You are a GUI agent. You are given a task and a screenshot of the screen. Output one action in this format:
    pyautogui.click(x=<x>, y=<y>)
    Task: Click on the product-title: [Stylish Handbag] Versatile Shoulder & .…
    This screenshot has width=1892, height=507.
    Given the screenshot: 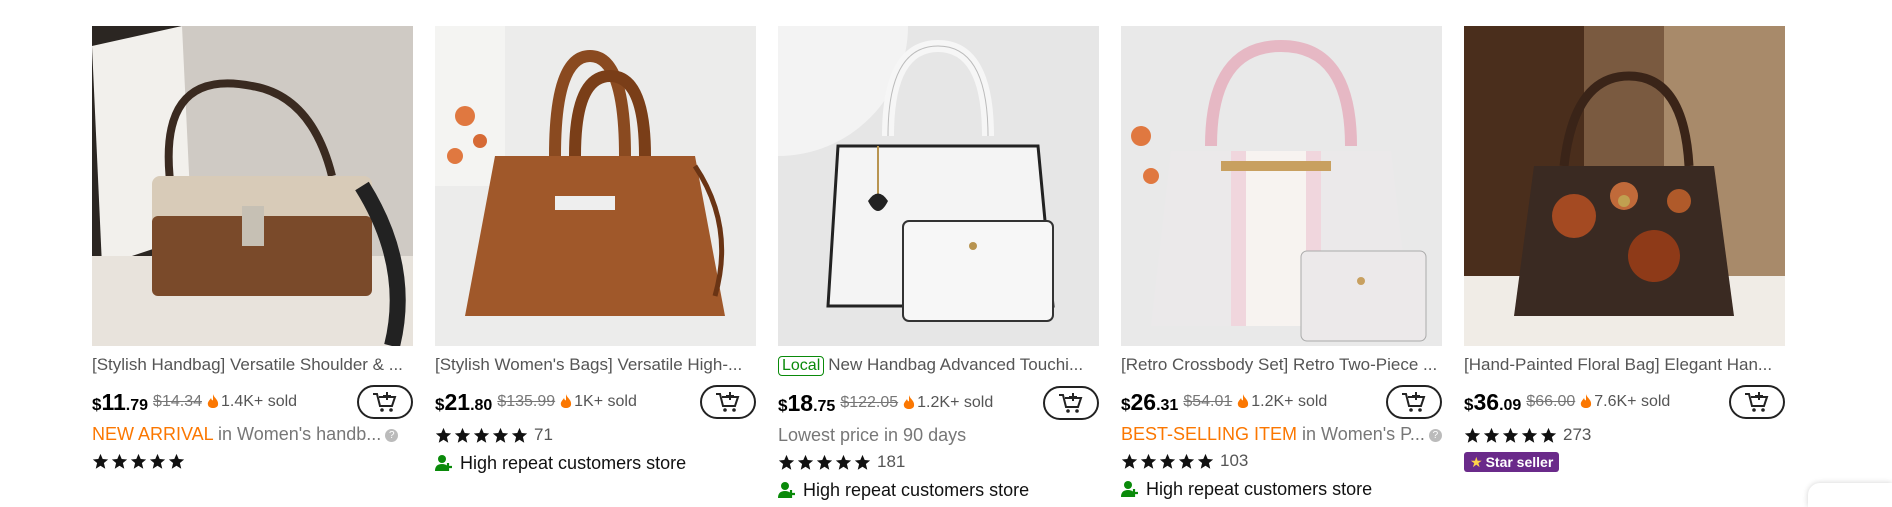 What is the action you would take?
    pyautogui.click(x=252, y=365)
    